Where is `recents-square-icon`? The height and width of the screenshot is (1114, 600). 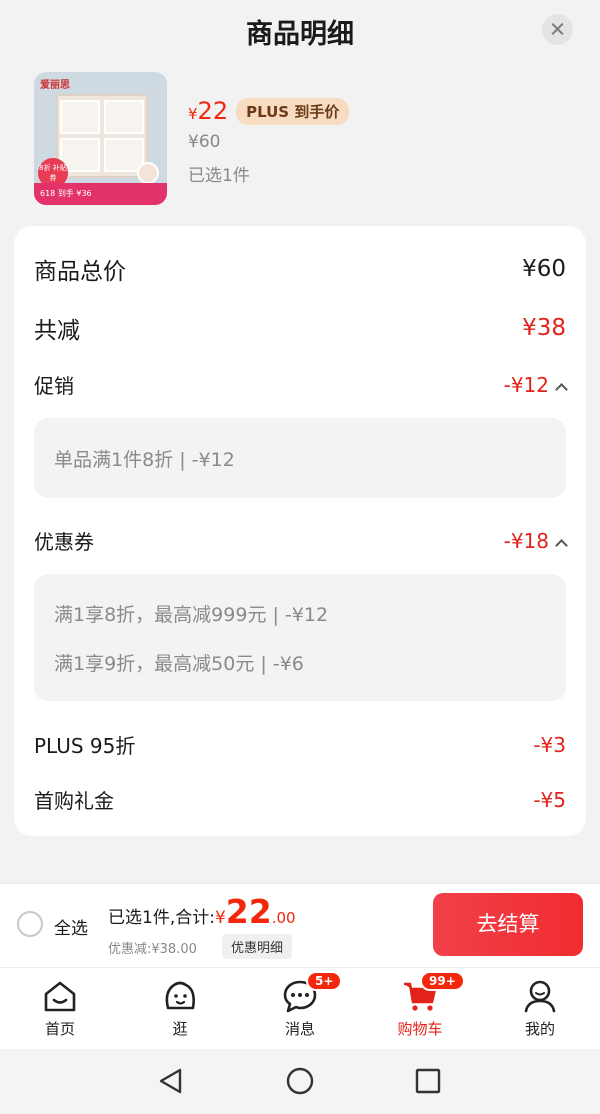
recents-square-icon is located at coordinates (428, 1081).